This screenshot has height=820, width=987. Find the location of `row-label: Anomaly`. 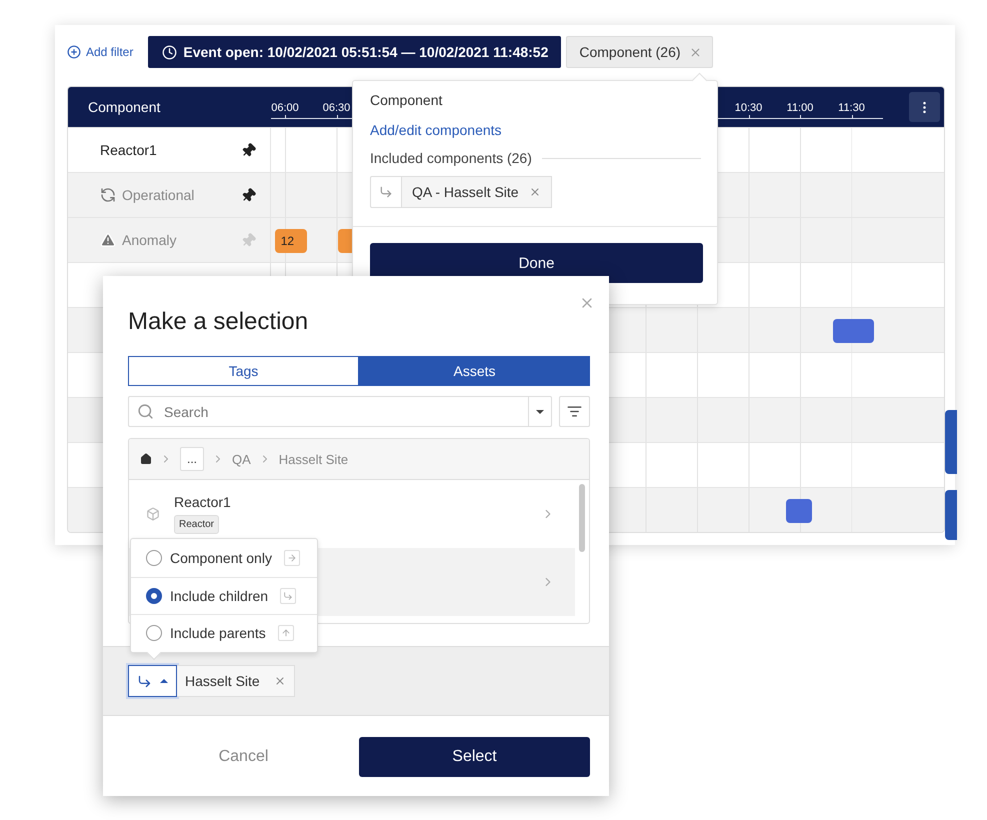

row-label: Anomaly is located at coordinates (150, 240).